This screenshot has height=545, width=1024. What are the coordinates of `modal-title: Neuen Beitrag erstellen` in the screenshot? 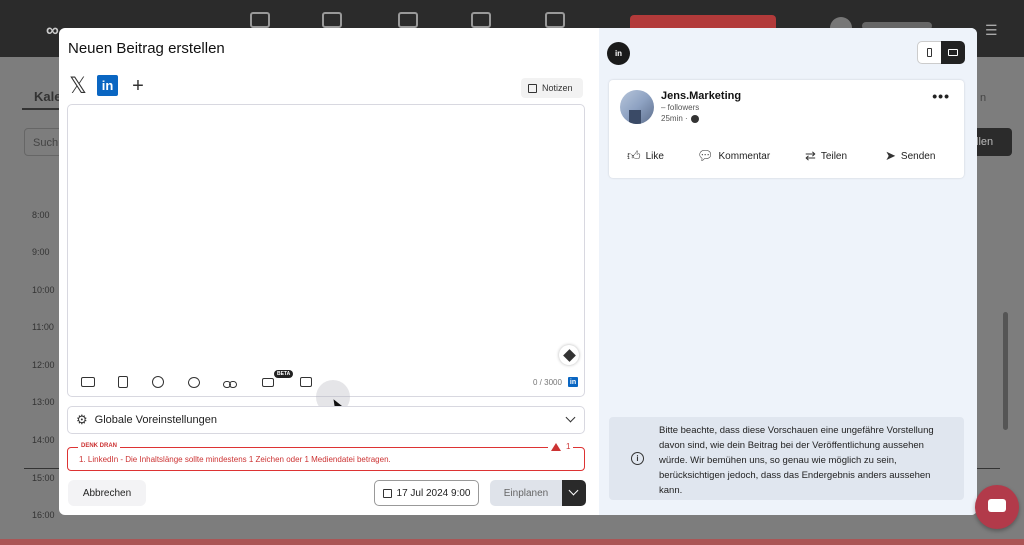 It's located at (146, 48).